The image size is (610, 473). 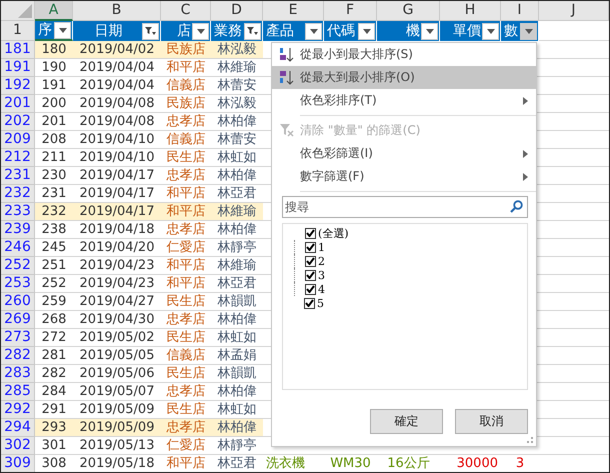 I want to click on row-number: 292, so click(x=18, y=410).